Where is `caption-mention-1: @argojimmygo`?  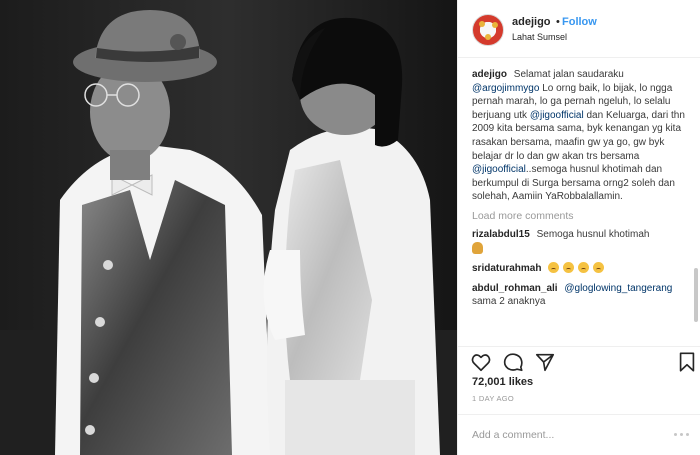 caption-mention-1: @argojimmygo is located at coordinates (505, 88).